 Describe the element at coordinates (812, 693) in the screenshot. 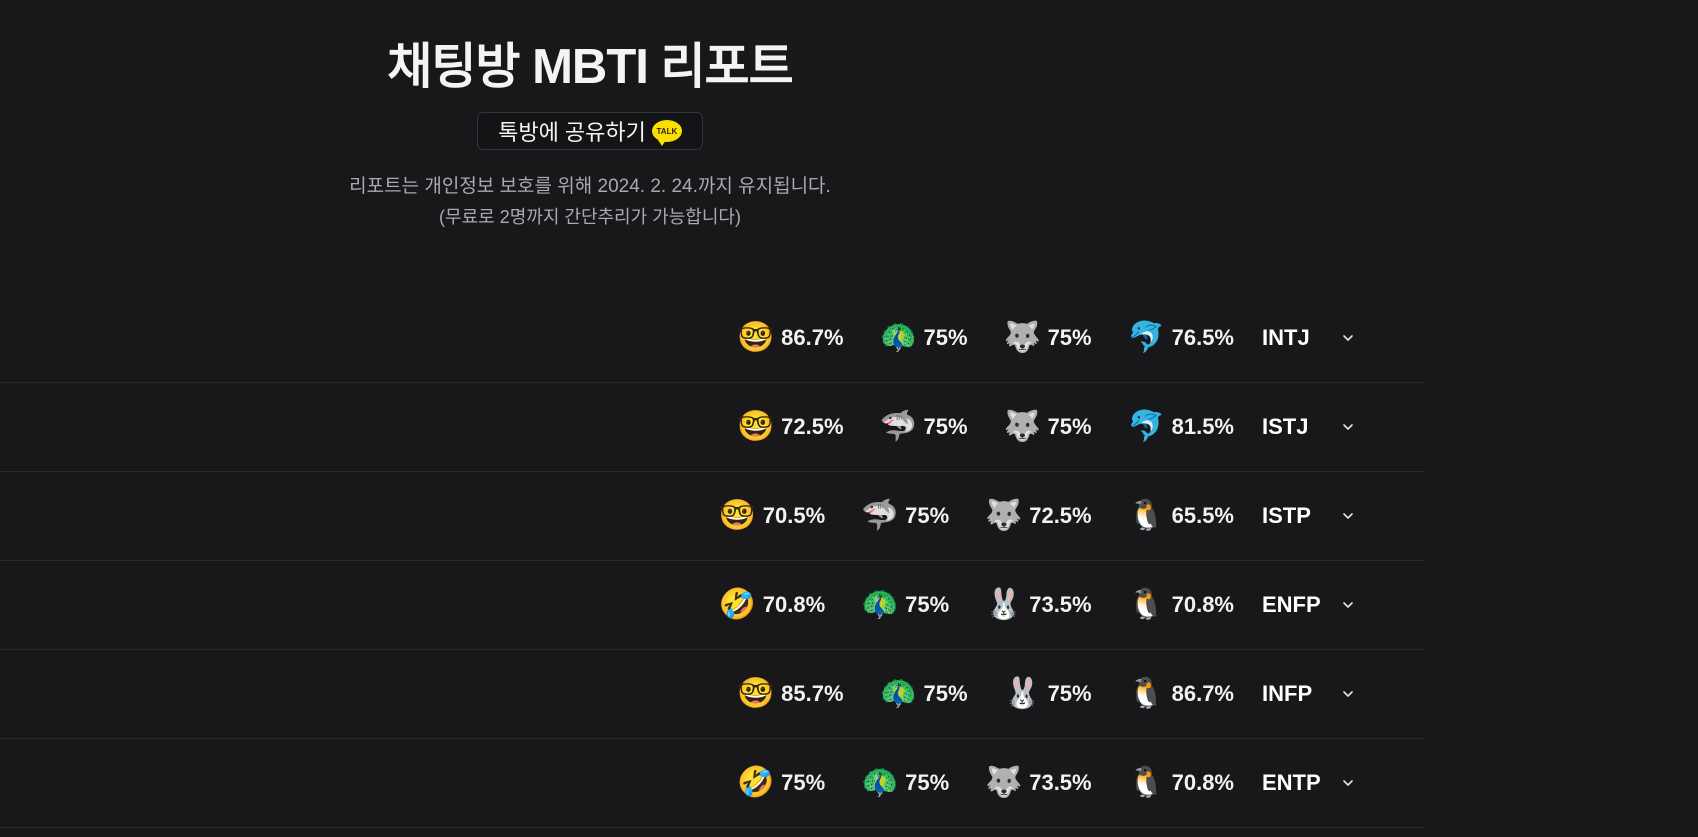

I see `trait-percentage: 85.7%` at that location.